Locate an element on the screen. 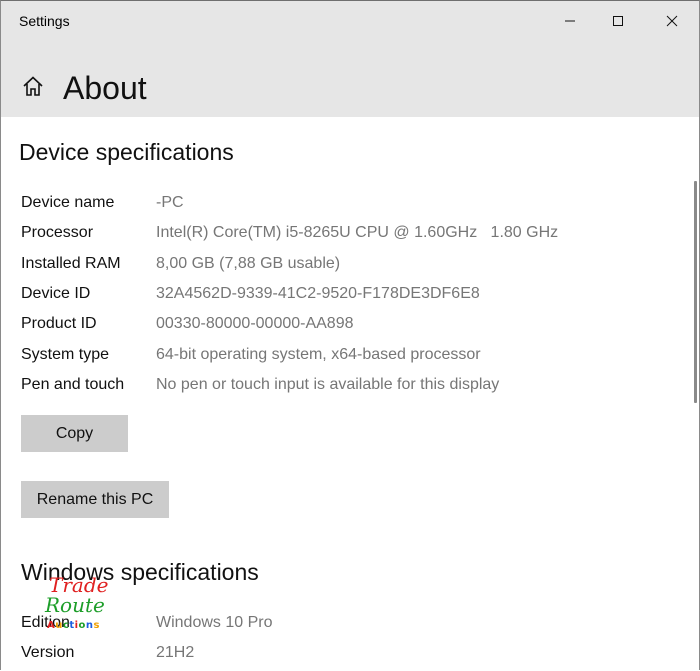 This screenshot has height=671, width=700. spec-label: Pen and touch is located at coordinates (73, 384).